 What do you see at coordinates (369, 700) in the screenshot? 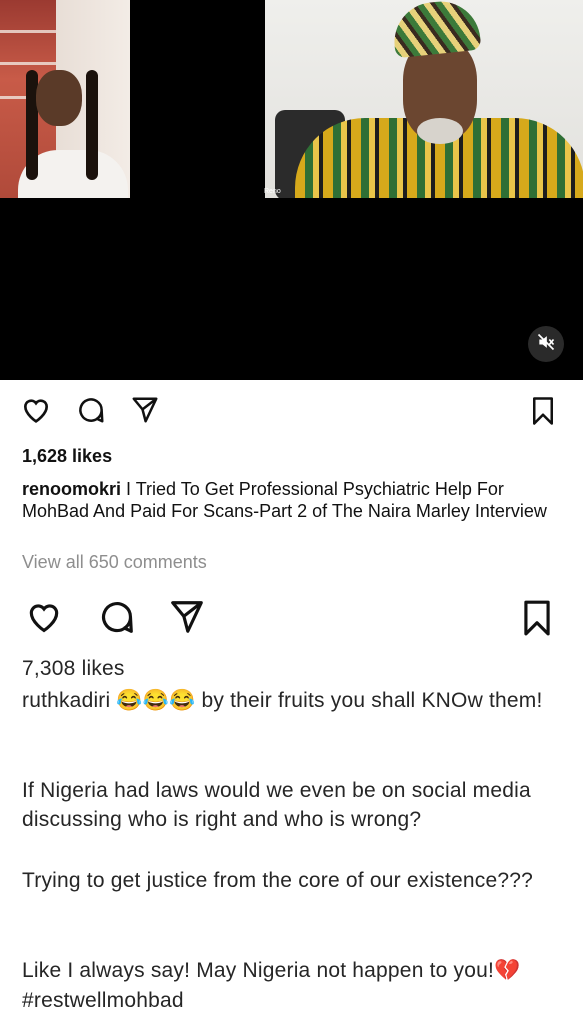
I see `post2-caption-text: by their fruits you shall KNOw them!` at bounding box center [369, 700].